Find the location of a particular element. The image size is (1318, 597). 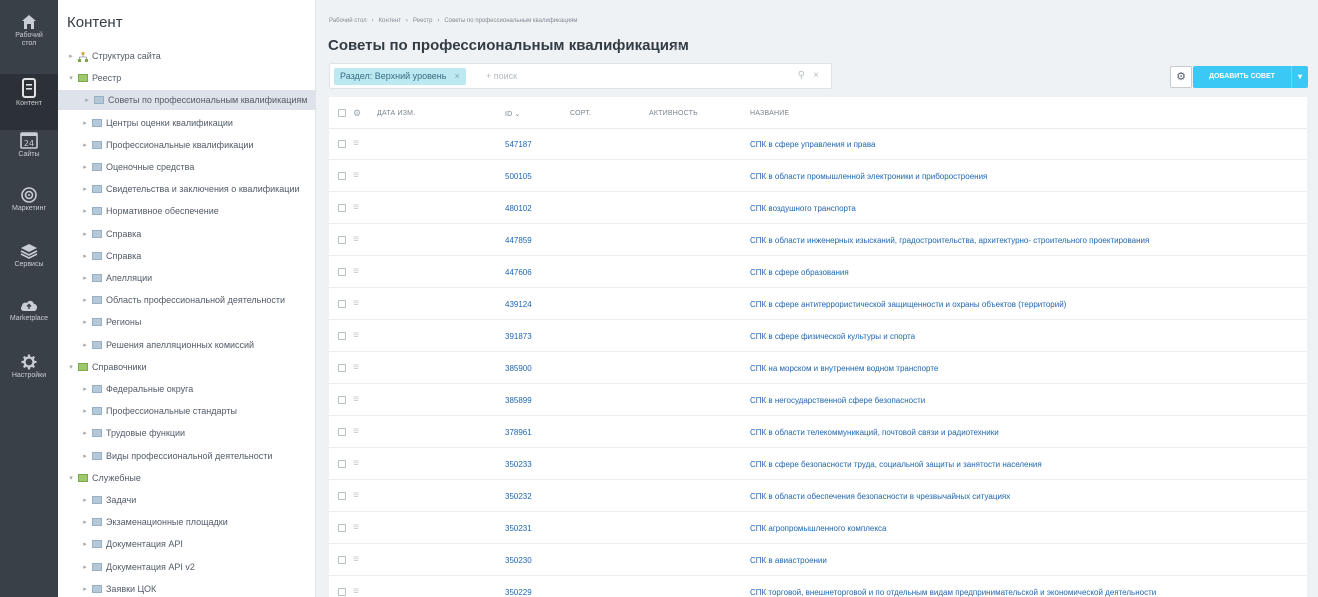

tree-node: ▸ Заявки ЦОК is located at coordinates (118, 588).